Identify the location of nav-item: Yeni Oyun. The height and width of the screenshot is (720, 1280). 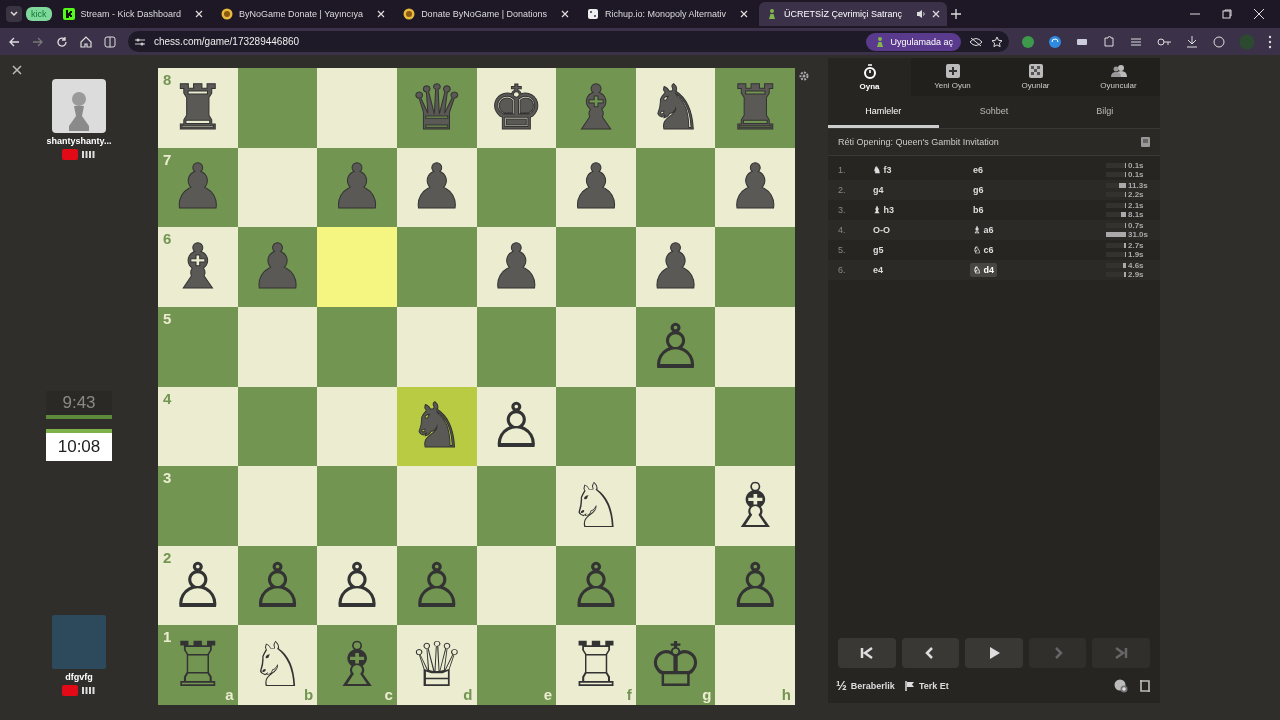
(952, 77).